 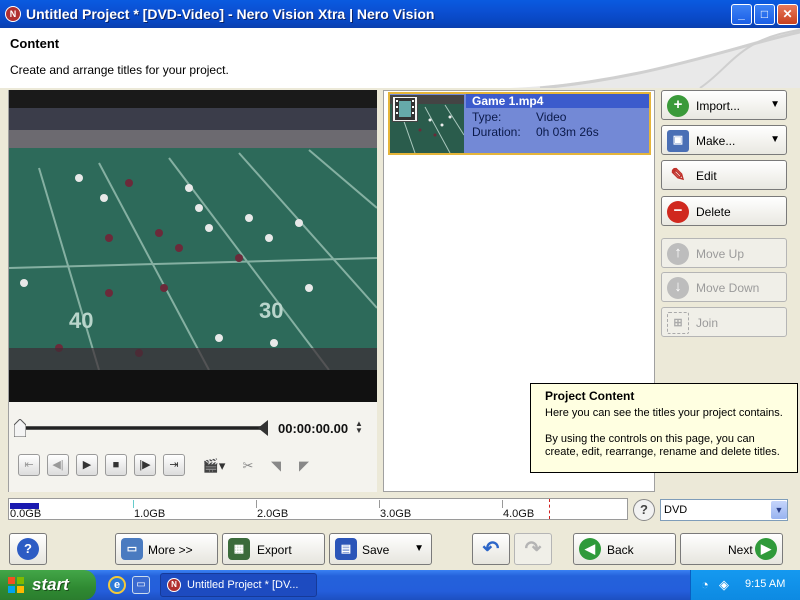 I want to click on undo-icon: ↶, so click(x=491, y=549).